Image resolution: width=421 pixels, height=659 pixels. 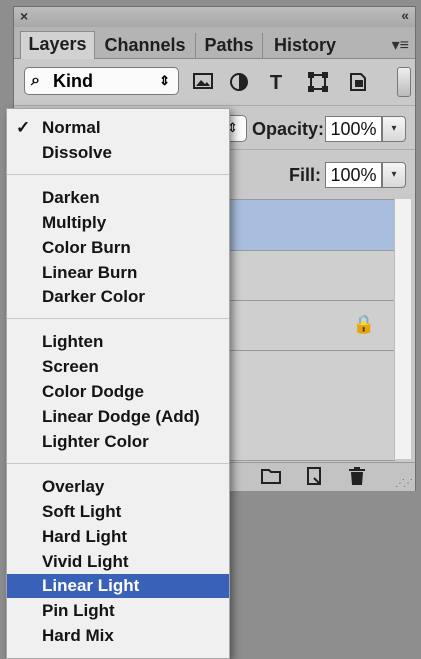 What do you see at coordinates (101, 81) in the screenshot?
I see `kind-filter-select: ⌕ Kind ⇕` at bounding box center [101, 81].